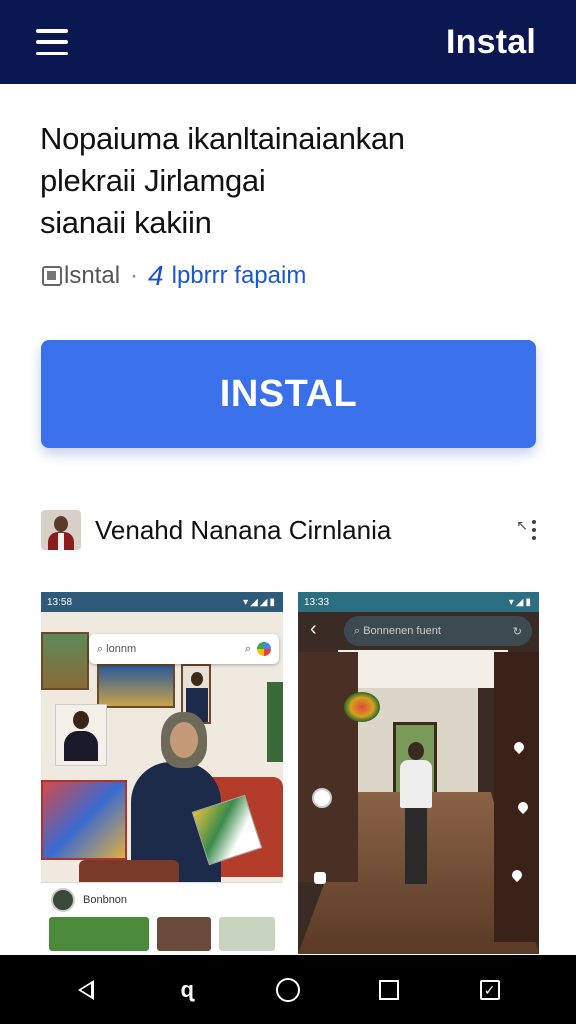 This screenshot has width=576, height=1024. What do you see at coordinates (313, 629) in the screenshot?
I see `back-arrow-icon: ‹` at bounding box center [313, 629].